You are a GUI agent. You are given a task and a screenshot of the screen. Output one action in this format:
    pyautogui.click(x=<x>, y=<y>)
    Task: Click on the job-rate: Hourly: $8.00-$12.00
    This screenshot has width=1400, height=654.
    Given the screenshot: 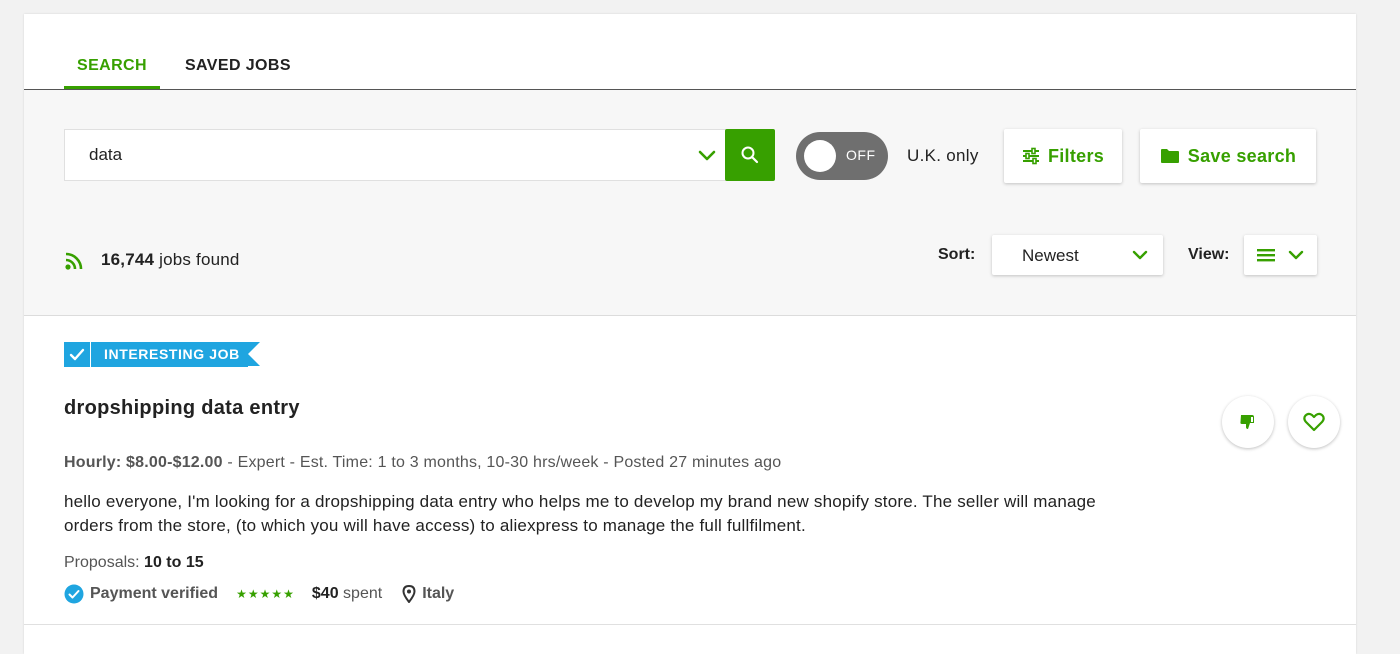 What is the action you would take?
    pyautogui.click(x=143, y=462)
    